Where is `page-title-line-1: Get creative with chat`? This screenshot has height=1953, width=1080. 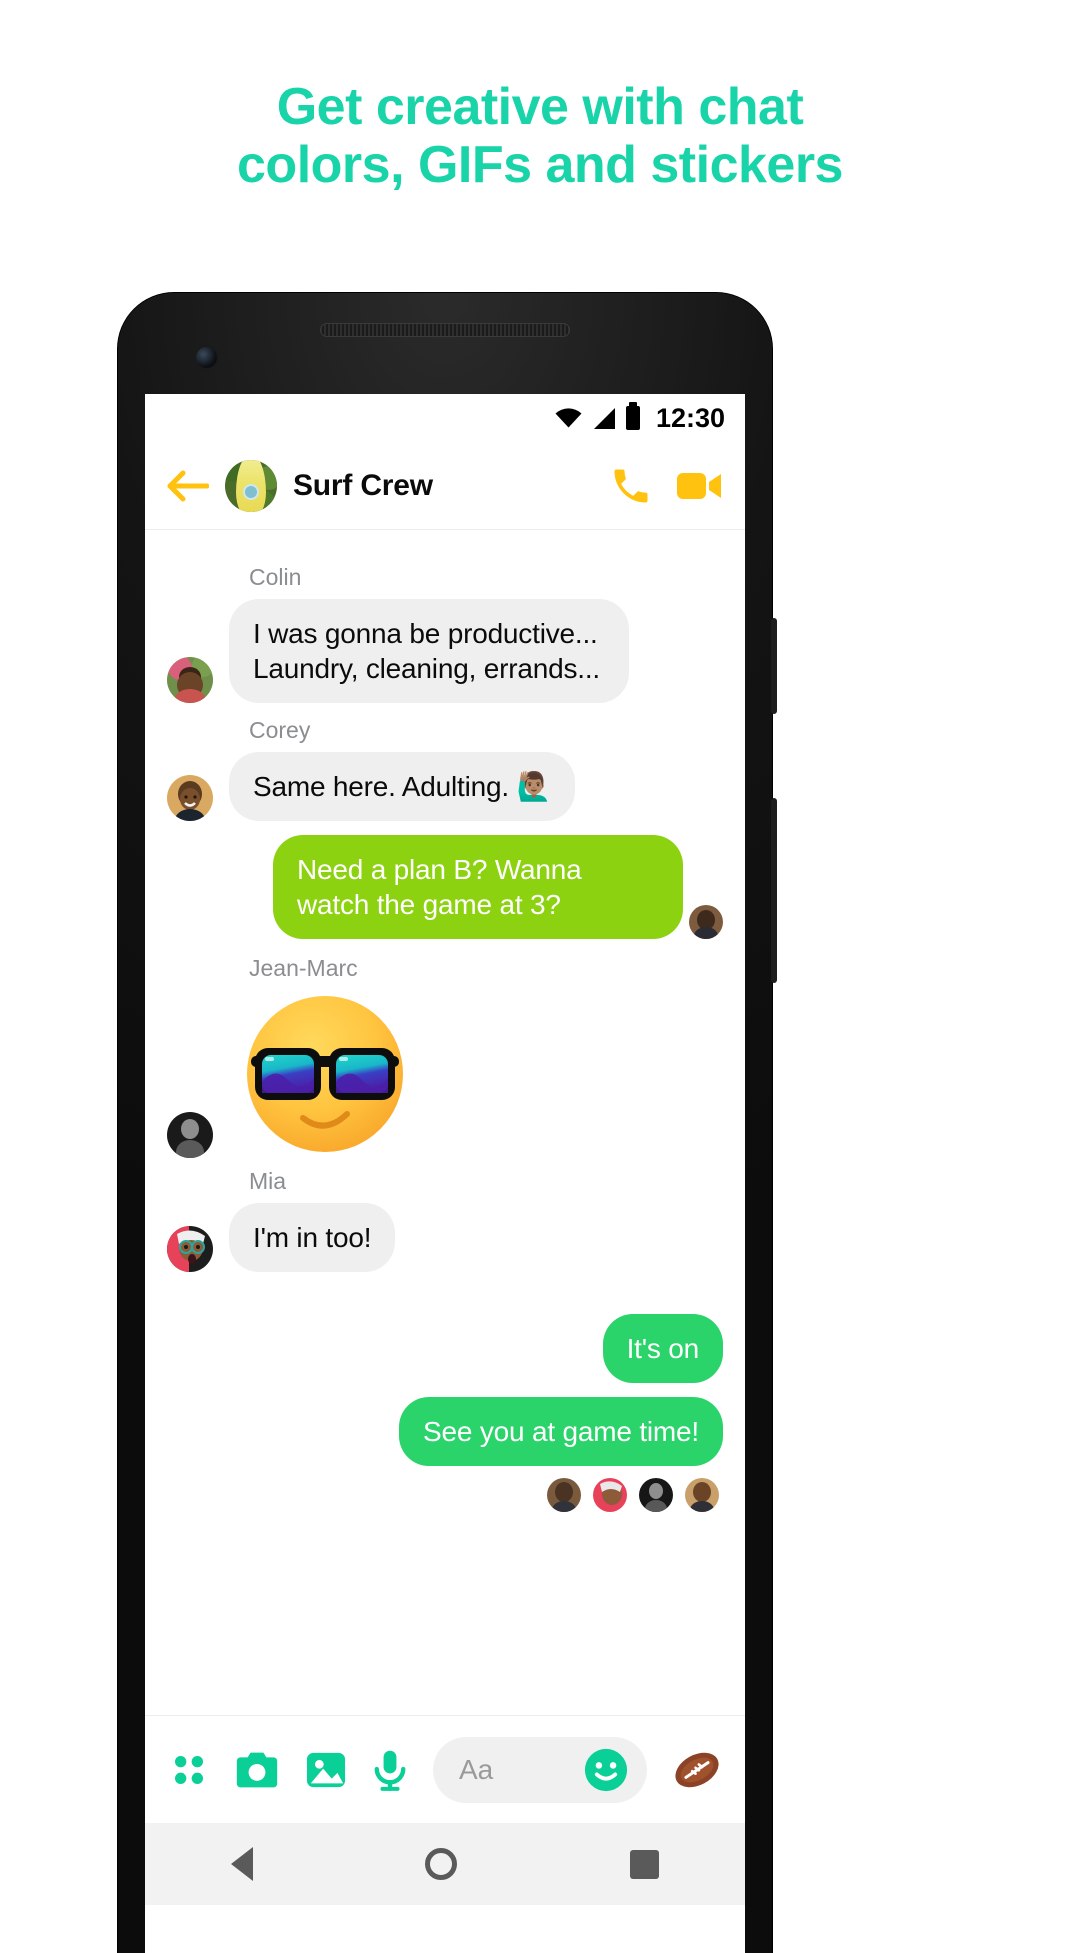 page-title-line-1: Get creative with chat is located at coordinates (540, 107).